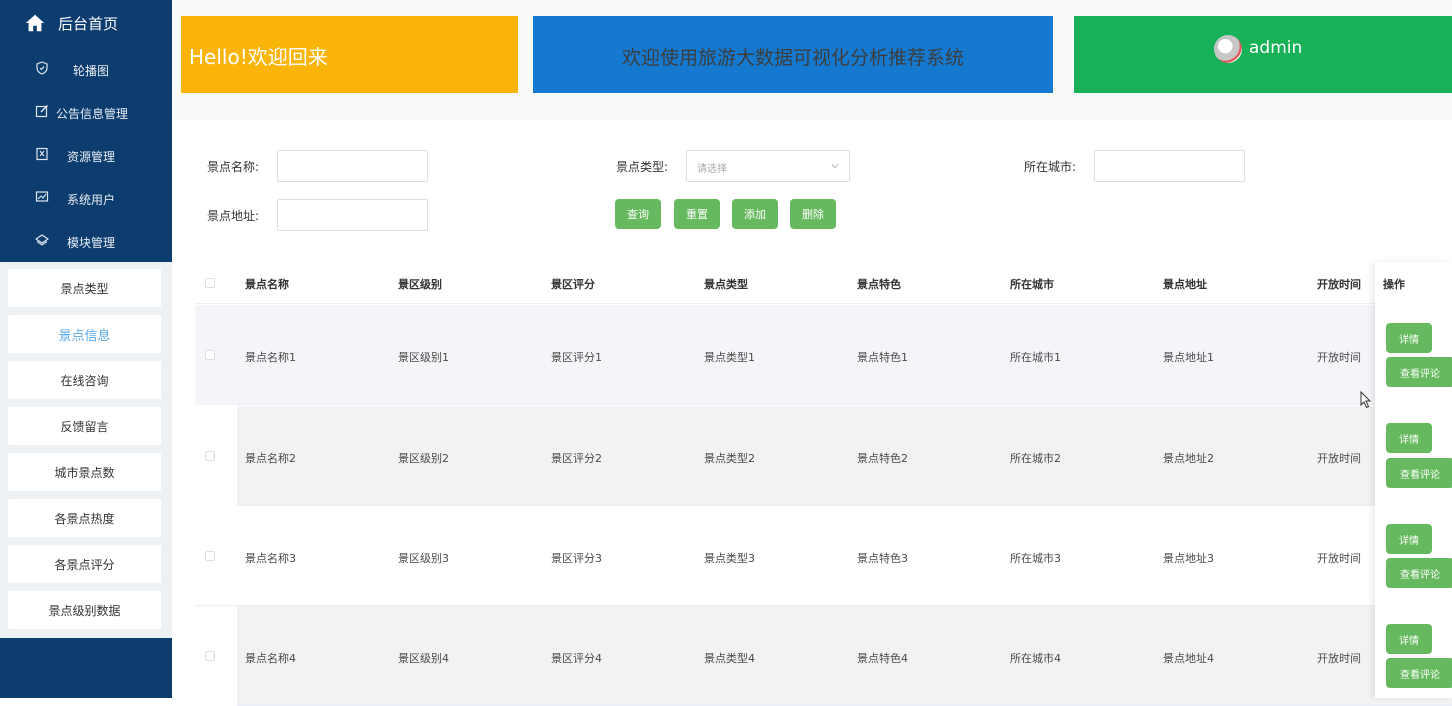  I want to click on address-input, so click(352, 215).